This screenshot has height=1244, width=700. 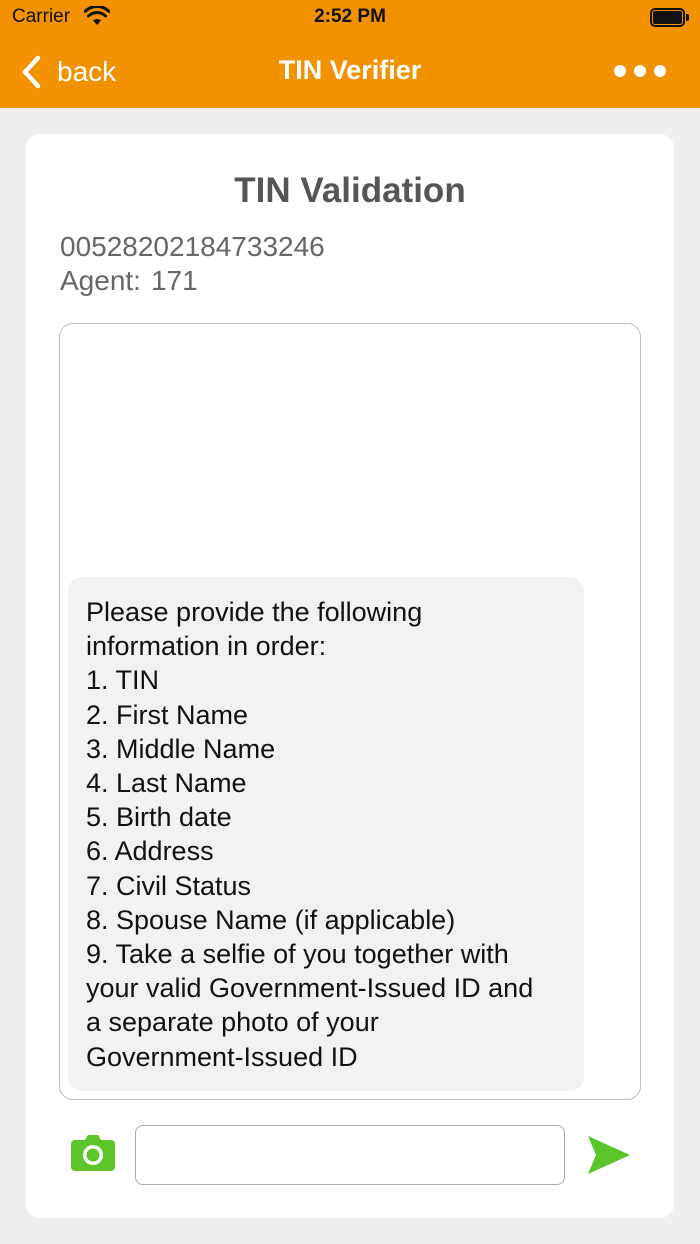 I want to click on more-icon, so click(x=640, y=71).